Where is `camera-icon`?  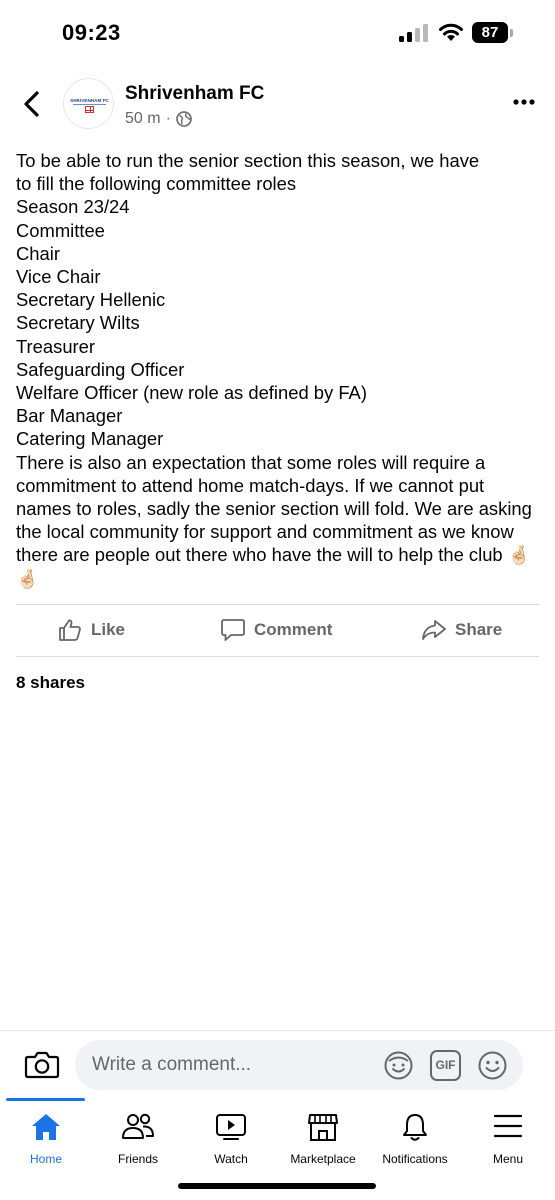 camera-icon is located at coordinates (42, 1065).